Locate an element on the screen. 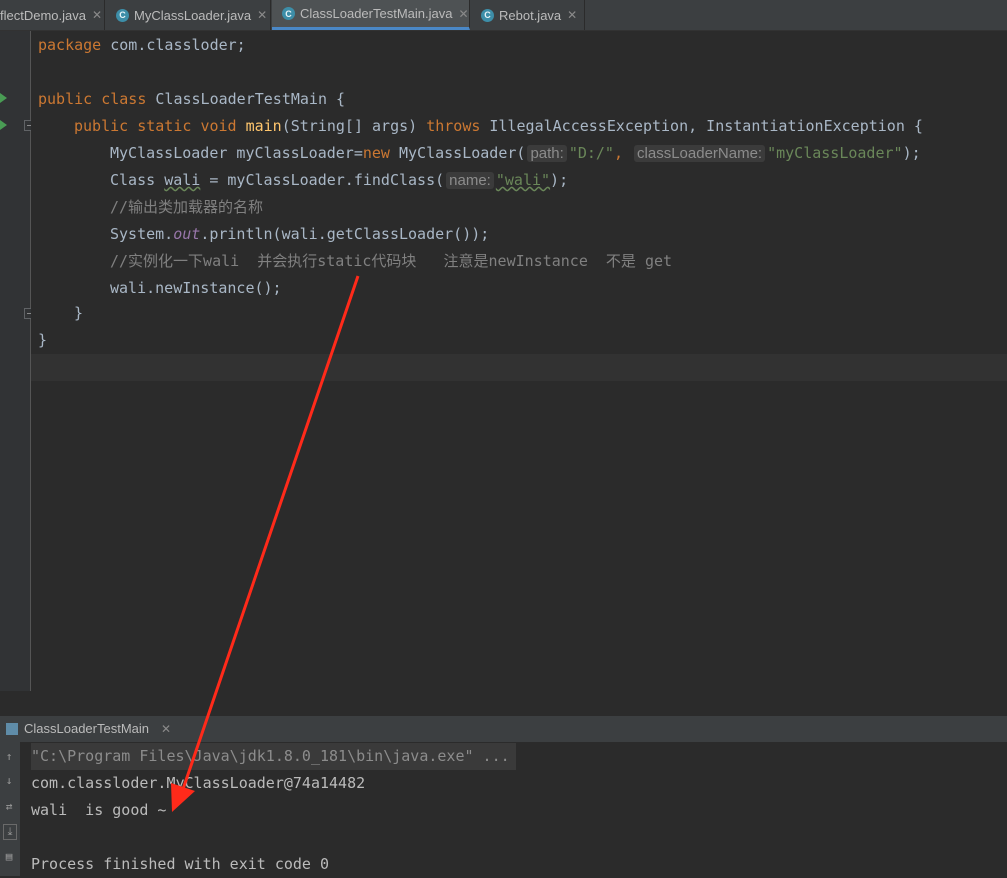 The image size is (1007, 878). annotation-arrow is located at coordinates (265, 543).